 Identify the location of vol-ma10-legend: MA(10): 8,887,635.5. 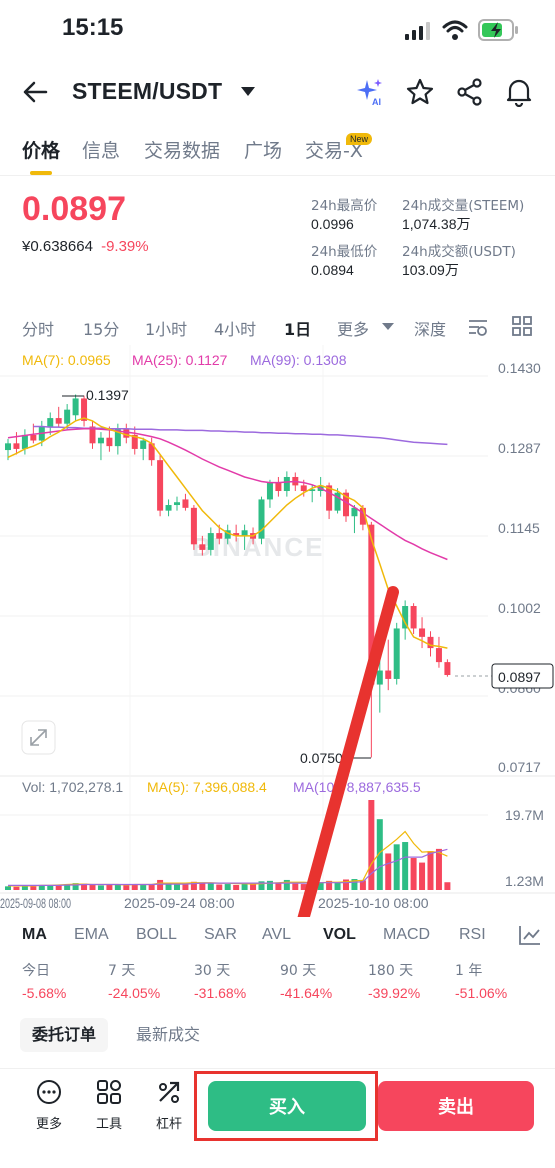
(357, 787).